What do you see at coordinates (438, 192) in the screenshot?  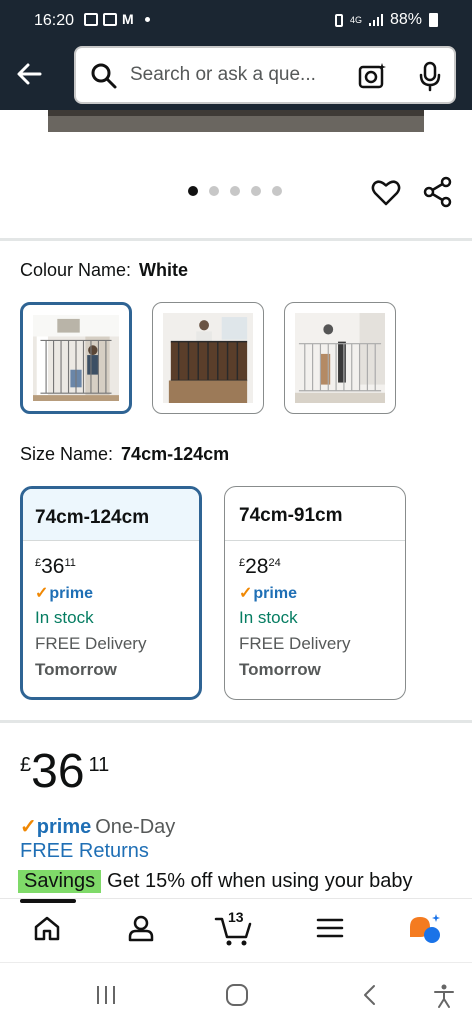 I see `share-icon` at bounding box center [438, 192].